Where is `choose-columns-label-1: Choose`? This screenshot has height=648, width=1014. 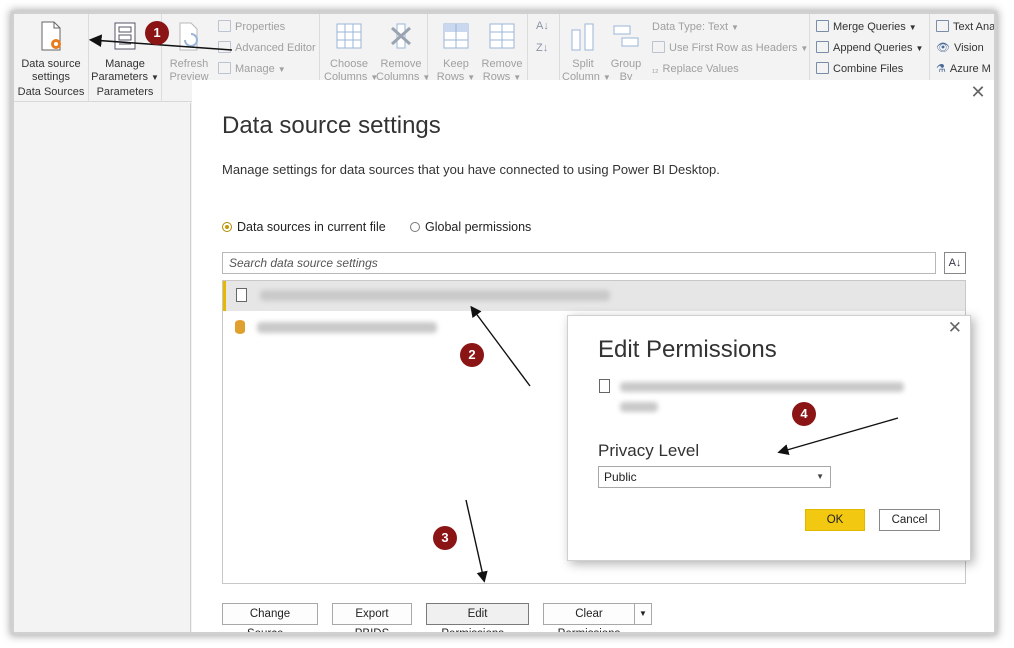
choose-columns-label-1: Choose is located at coordinates (349, 64).